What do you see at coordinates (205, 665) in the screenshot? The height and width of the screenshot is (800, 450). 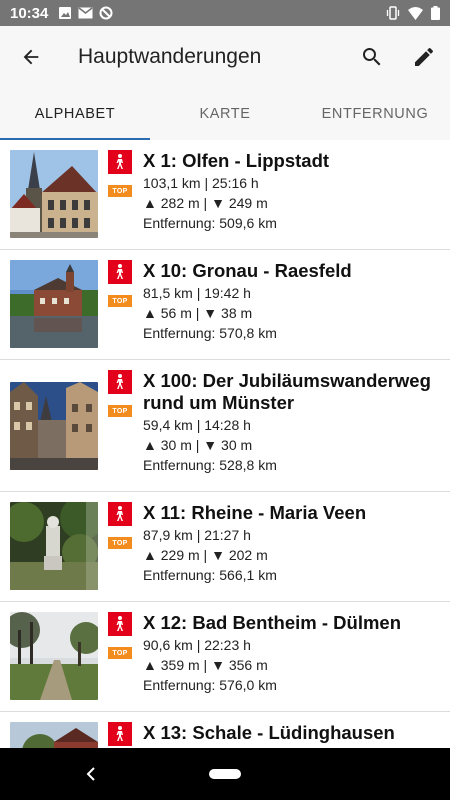 I see `route-elevation: ▲ 359 m | ▼ 356 m` at bounding box center [205, 665].